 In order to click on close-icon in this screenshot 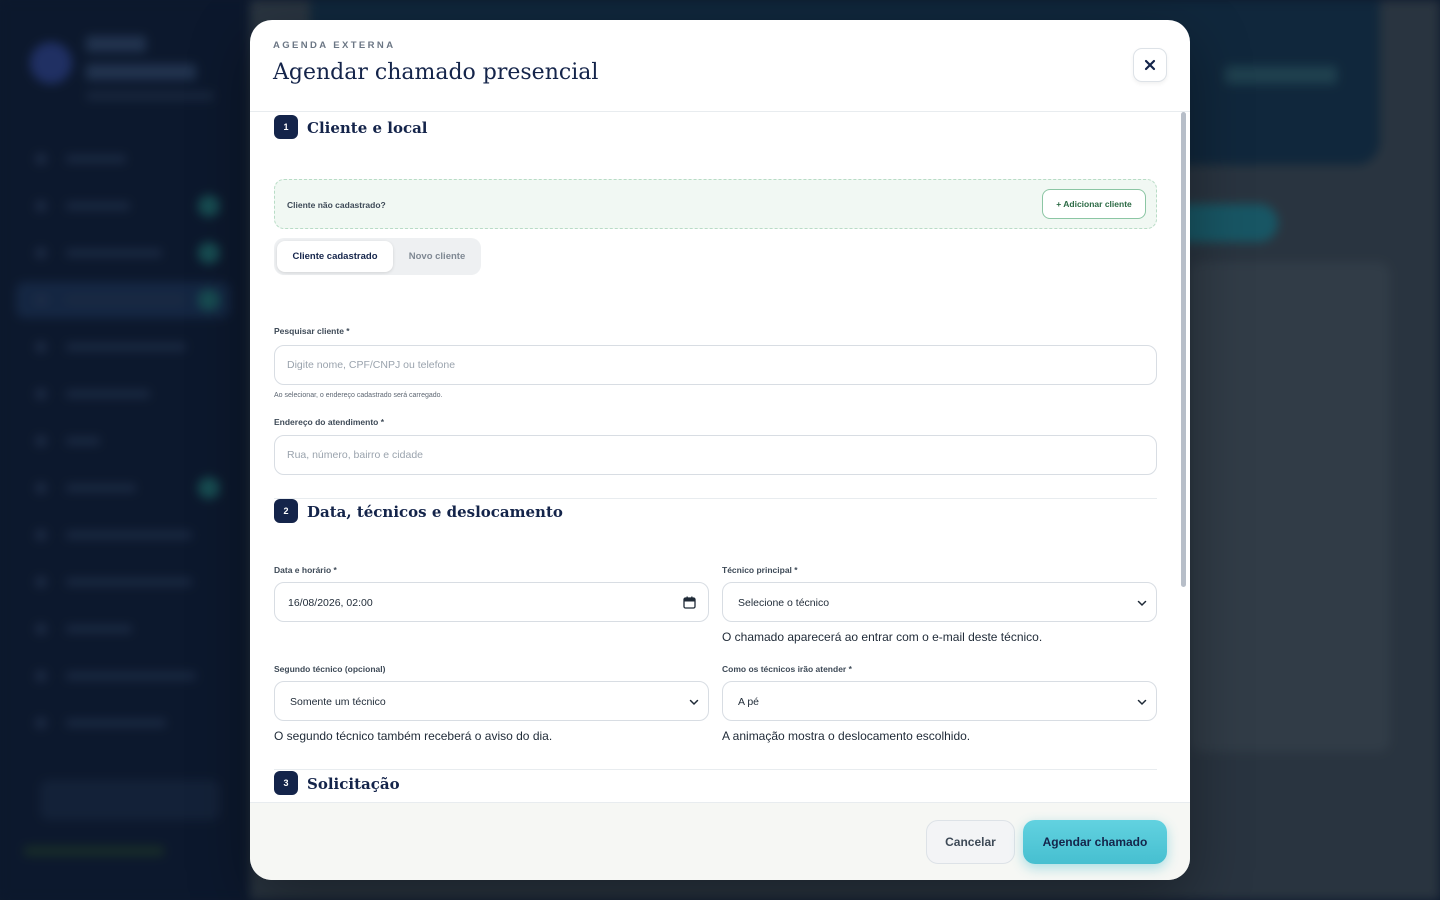, I will do `click(1150, 65)`.